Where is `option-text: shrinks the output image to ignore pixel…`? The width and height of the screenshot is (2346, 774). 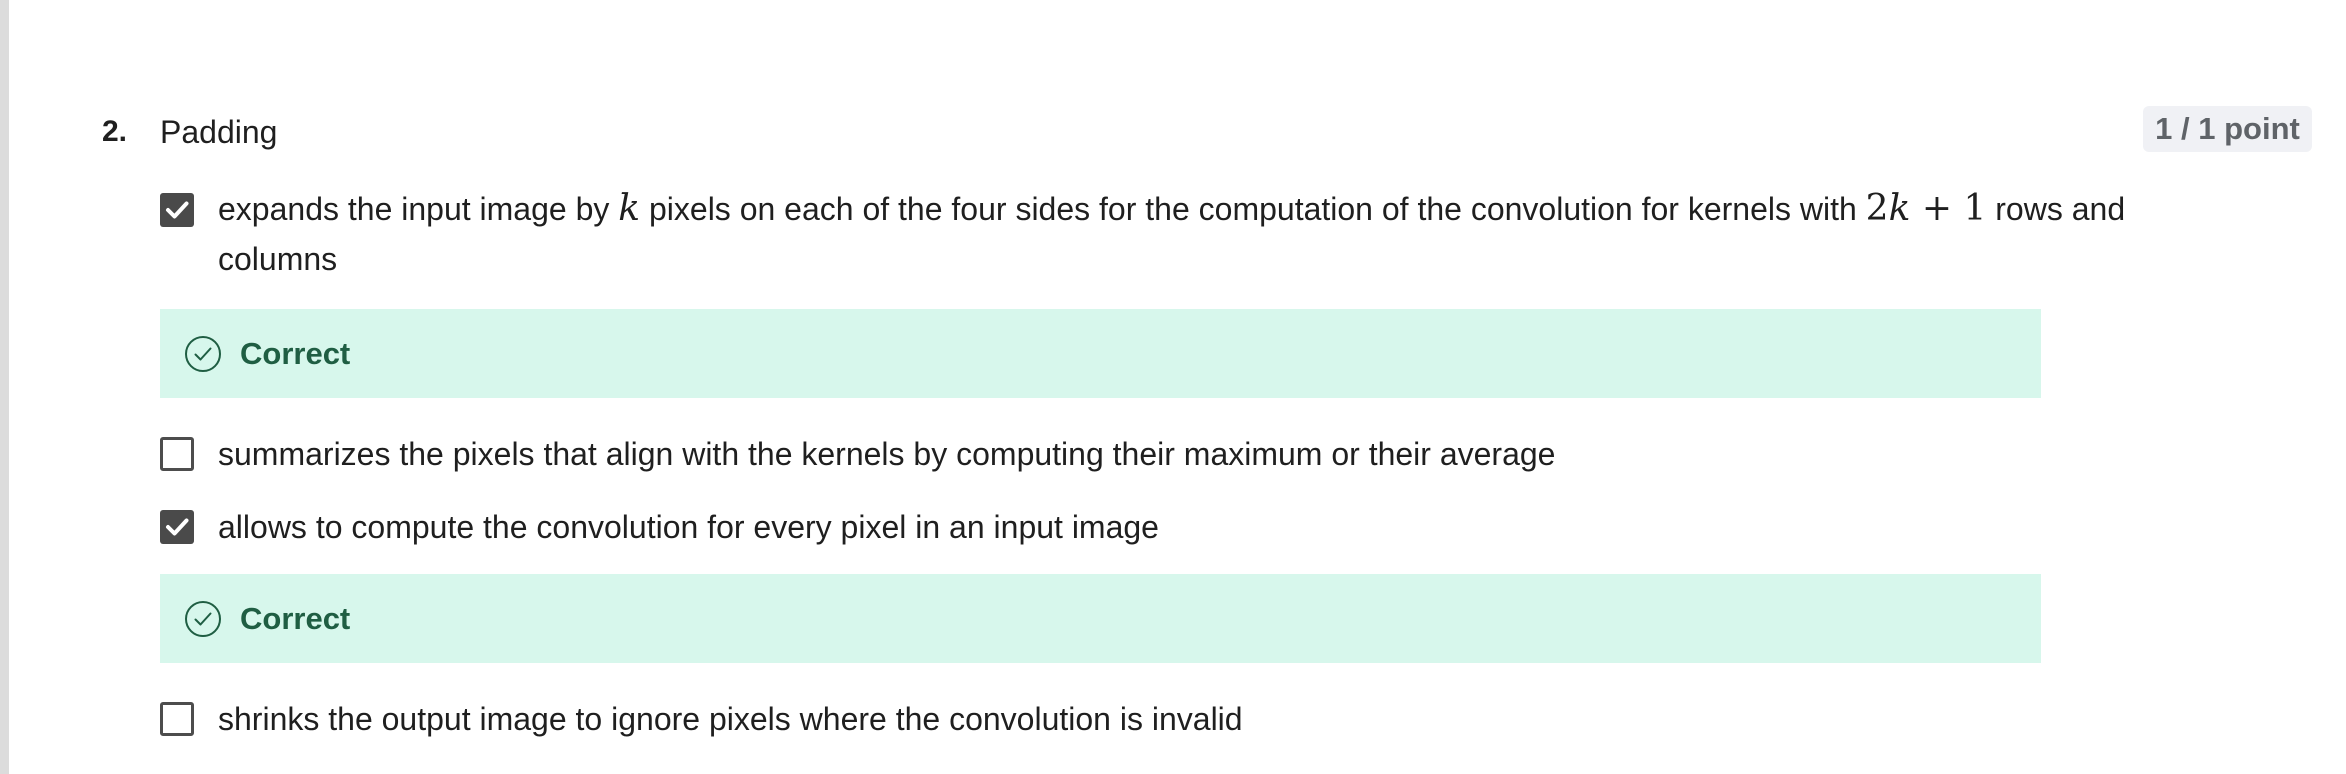
option-text: shrinks the output image to ignore pixel… is located at coordinates (730, 719).